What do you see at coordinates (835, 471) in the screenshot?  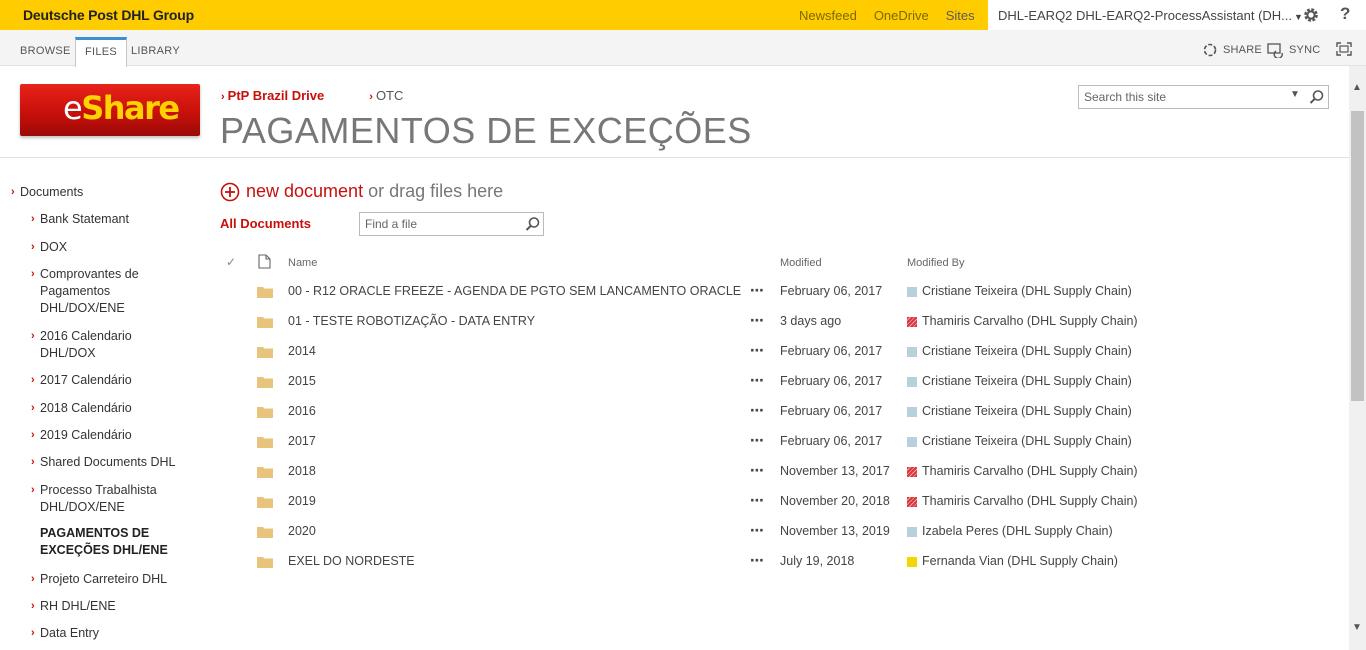 I see `modified-date: November 13, 2017` at bounding box center [835, 471].